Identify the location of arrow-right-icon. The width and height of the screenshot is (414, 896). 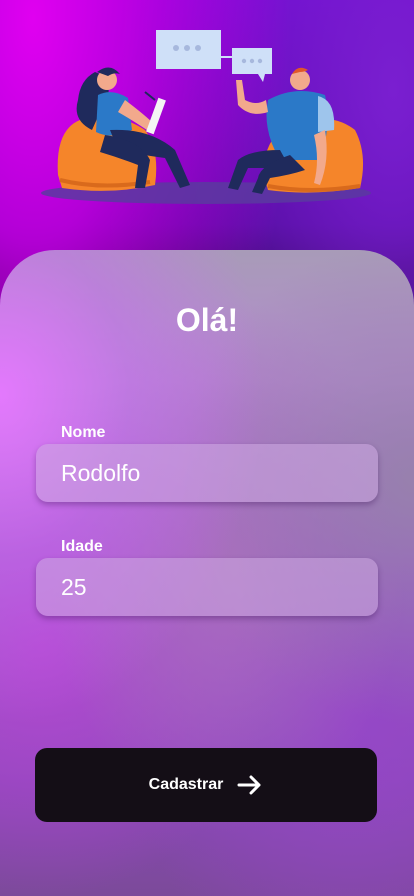
(249, 785).